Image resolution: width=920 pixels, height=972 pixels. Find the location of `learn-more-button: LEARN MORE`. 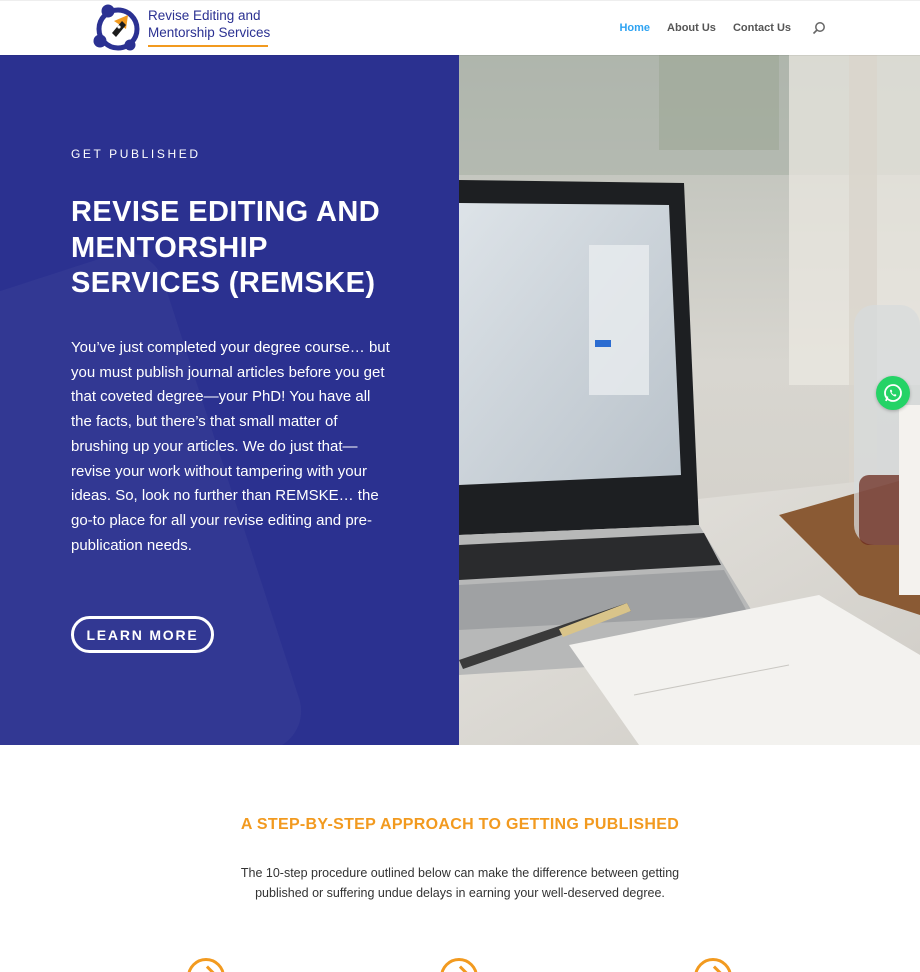

learn-more-button: LEARN MORE is located at coordinates (142, 634).